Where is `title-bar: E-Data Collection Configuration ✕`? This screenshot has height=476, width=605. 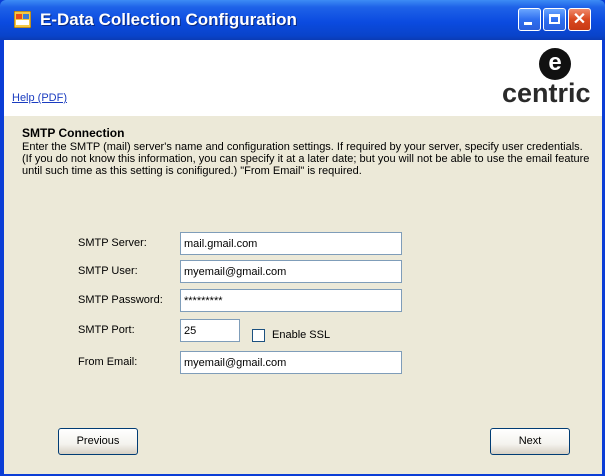
title-bar: E-Data Collection Configuration ✕ is located at coordinates (302, 20).